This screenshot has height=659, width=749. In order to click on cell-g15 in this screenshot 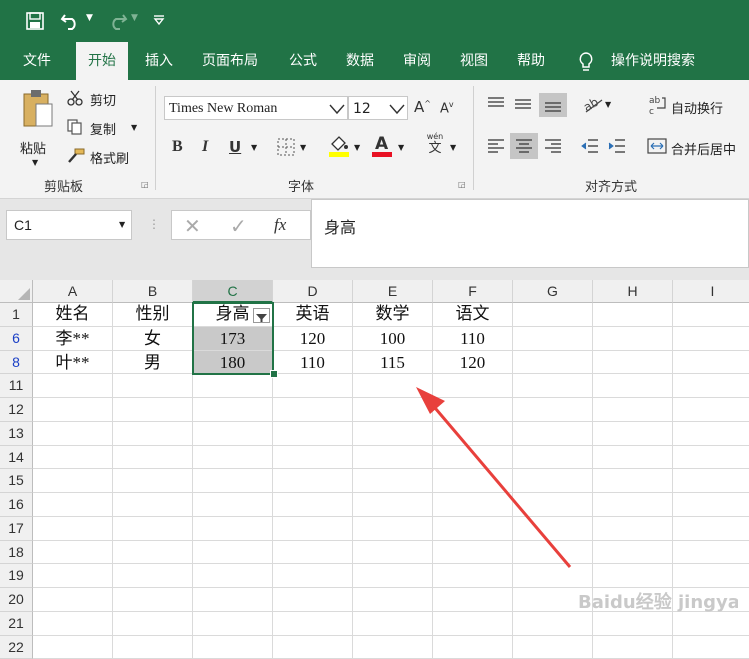, I will do `click(553, 481)`.